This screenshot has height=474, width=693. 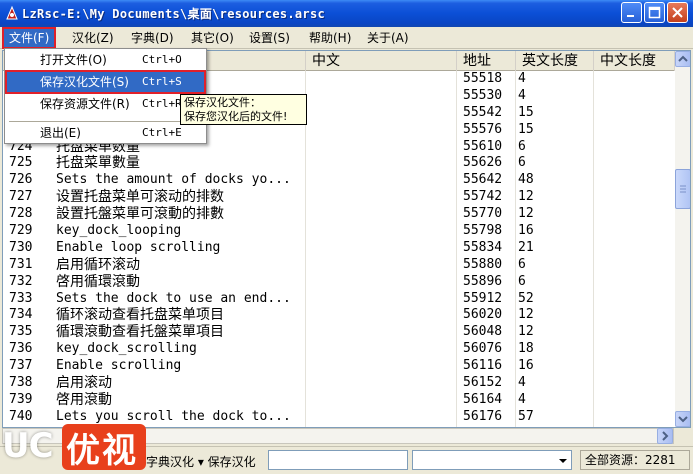 What do you see at coordinates (93, 38) in the screenshot?
I see `menu-localize: 汉化(Z)` at bounding box center [93, 38].